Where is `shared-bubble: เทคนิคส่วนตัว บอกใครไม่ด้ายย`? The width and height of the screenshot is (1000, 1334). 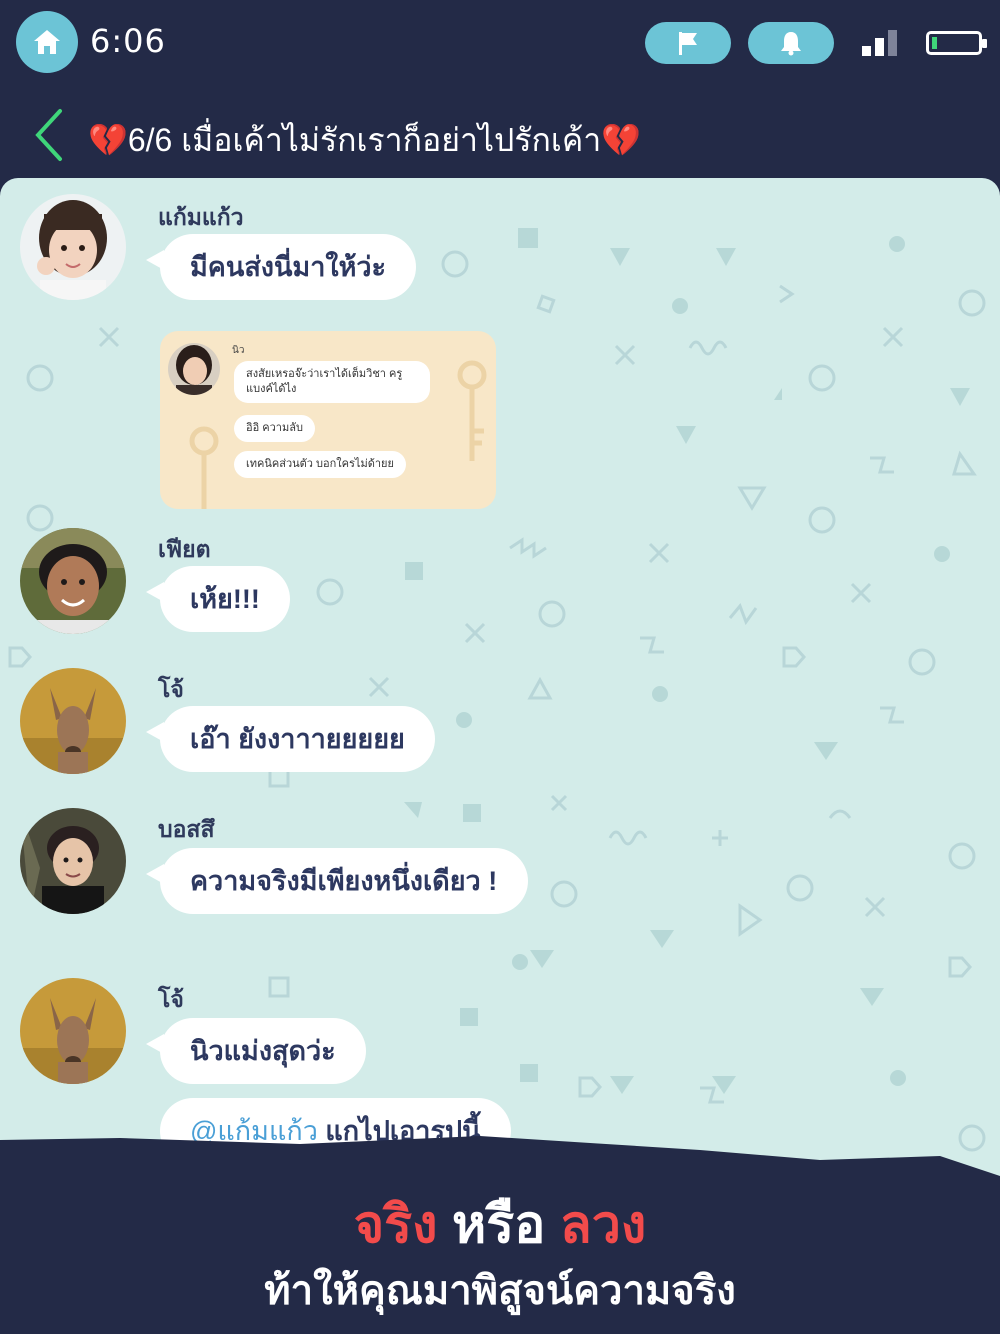
shared-bubble: เทคนิคส่วนตัว บอกใครไม่ด้ายย is located at coordinates (320, 464).